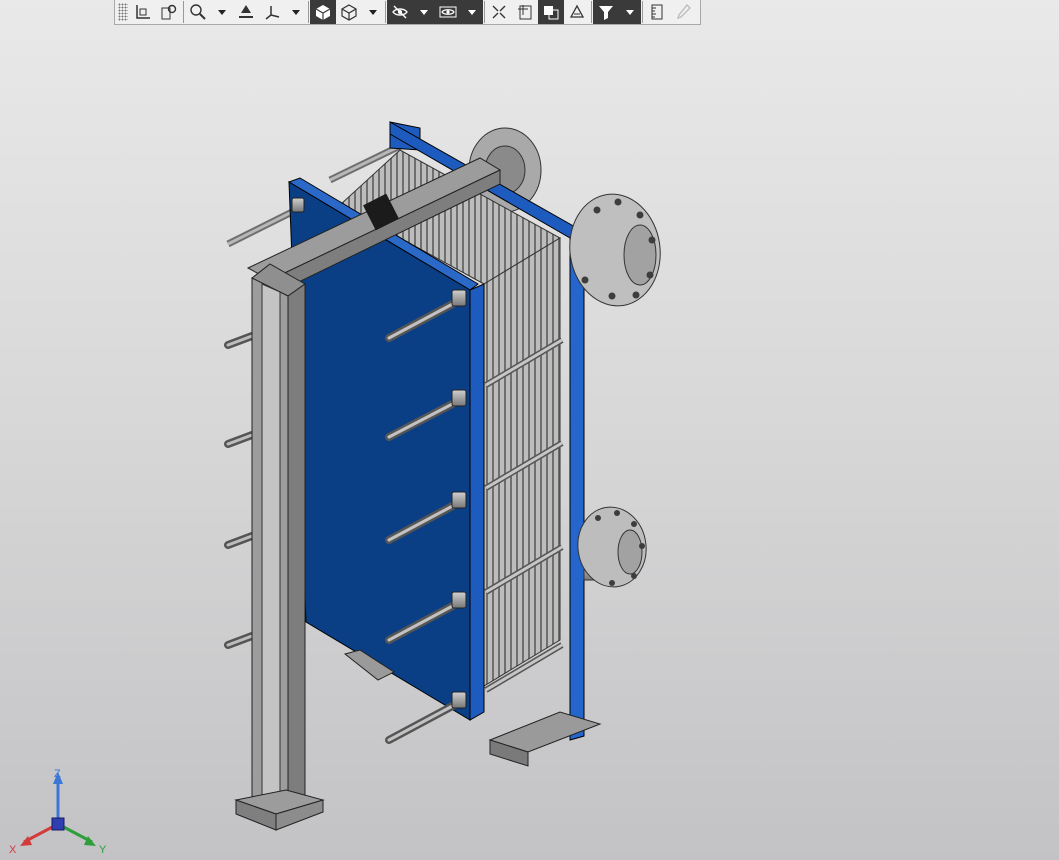 The width and height of the screenshot is (1059, 860). I want to click on axis-x-label: X, so click(13, 850).